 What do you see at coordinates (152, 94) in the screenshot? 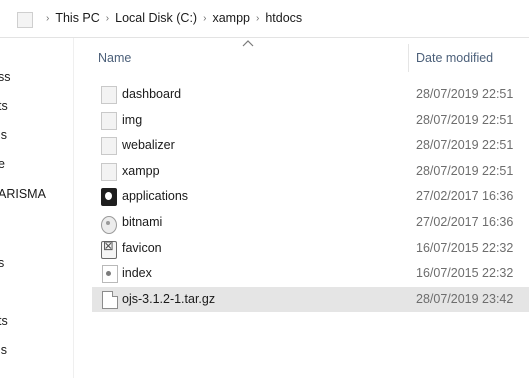
I see `file-name: dashboard` at bounding box center [152, 94].